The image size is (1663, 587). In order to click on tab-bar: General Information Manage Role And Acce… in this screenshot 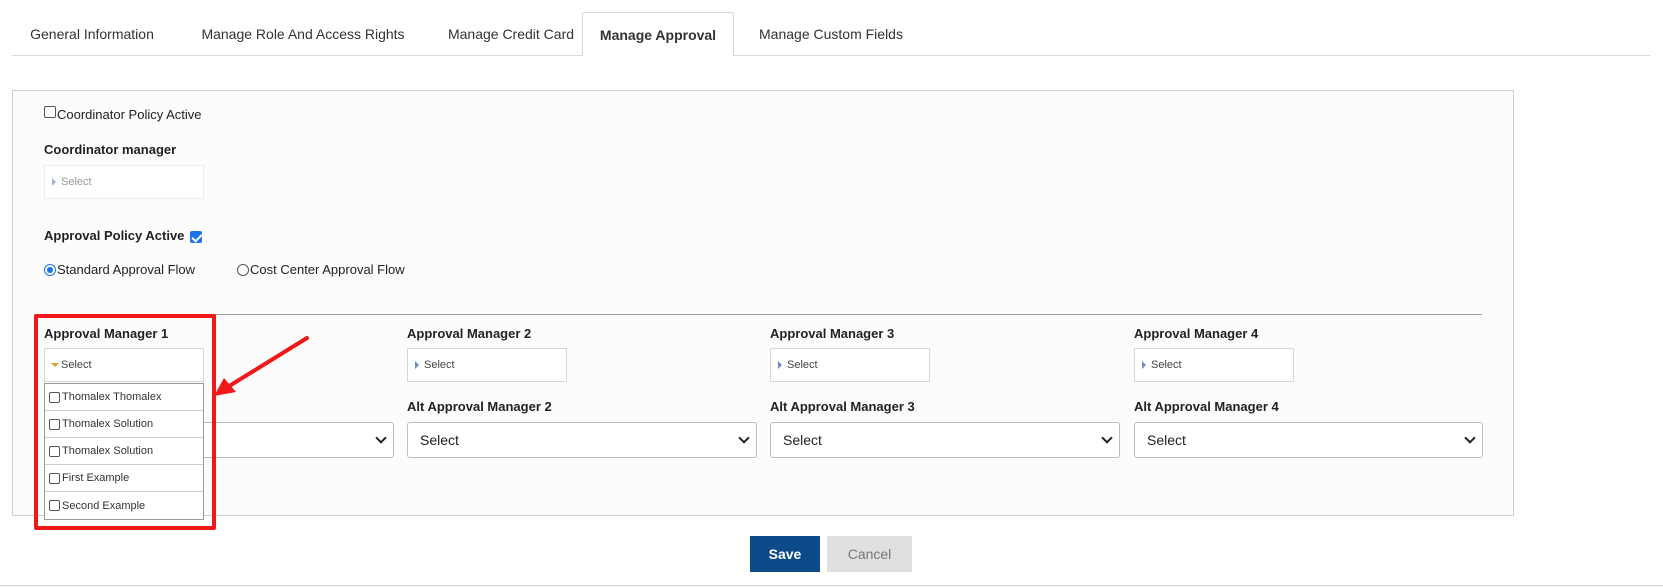, I will do `click(831, 34)`.